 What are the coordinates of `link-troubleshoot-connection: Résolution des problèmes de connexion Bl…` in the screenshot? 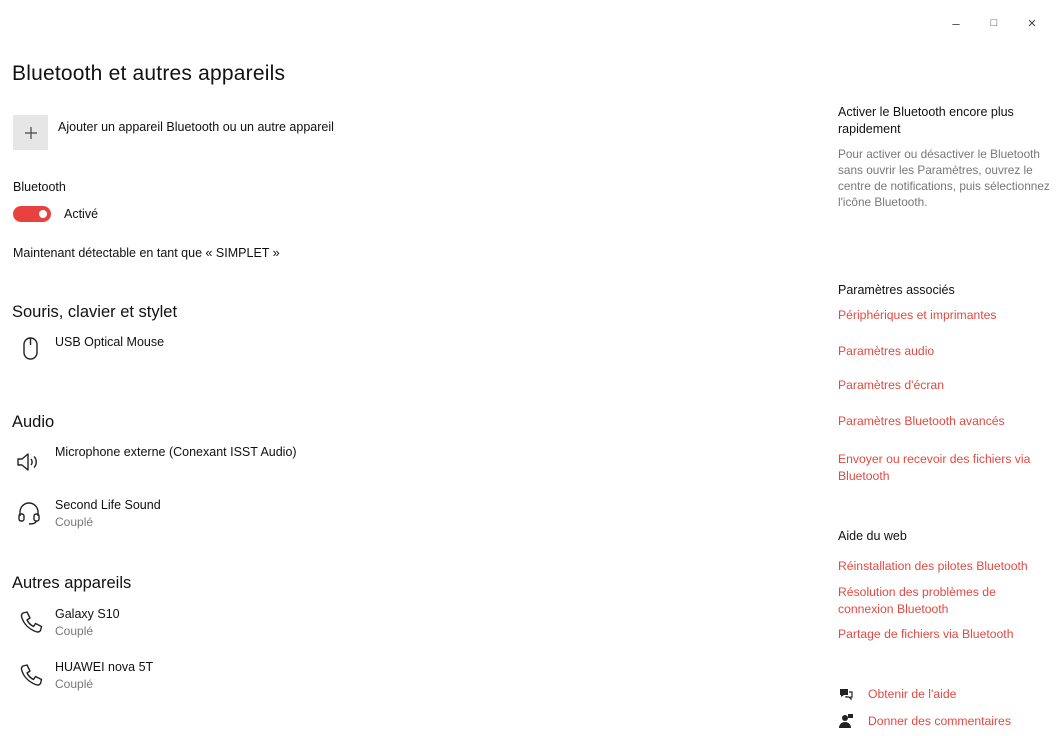 It's located at (935, 600).